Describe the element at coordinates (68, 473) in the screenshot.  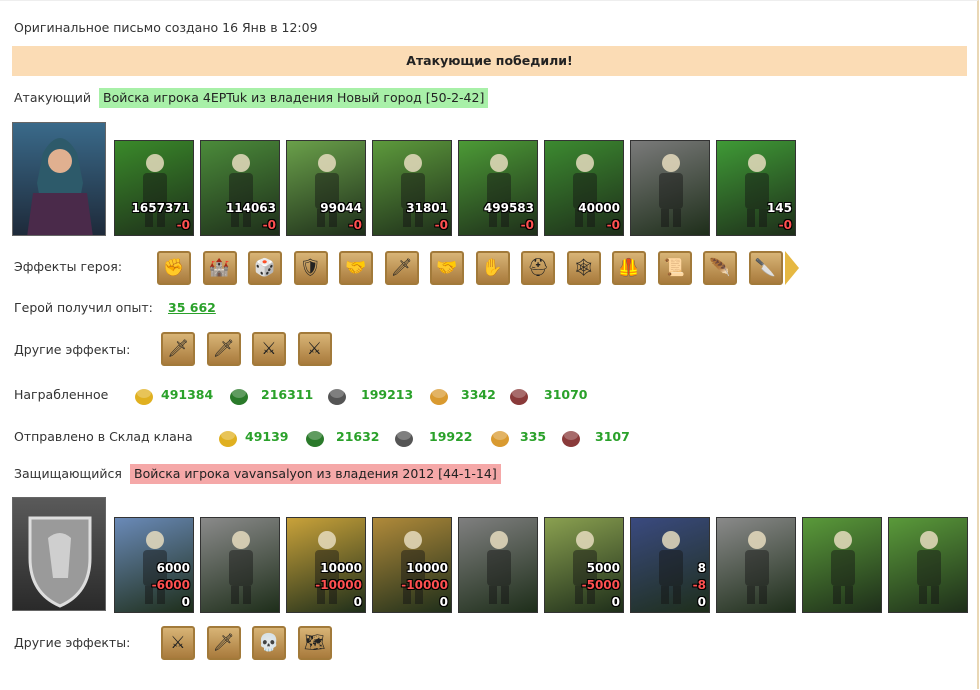
I see `defender-label: Защищающийся` at that location.